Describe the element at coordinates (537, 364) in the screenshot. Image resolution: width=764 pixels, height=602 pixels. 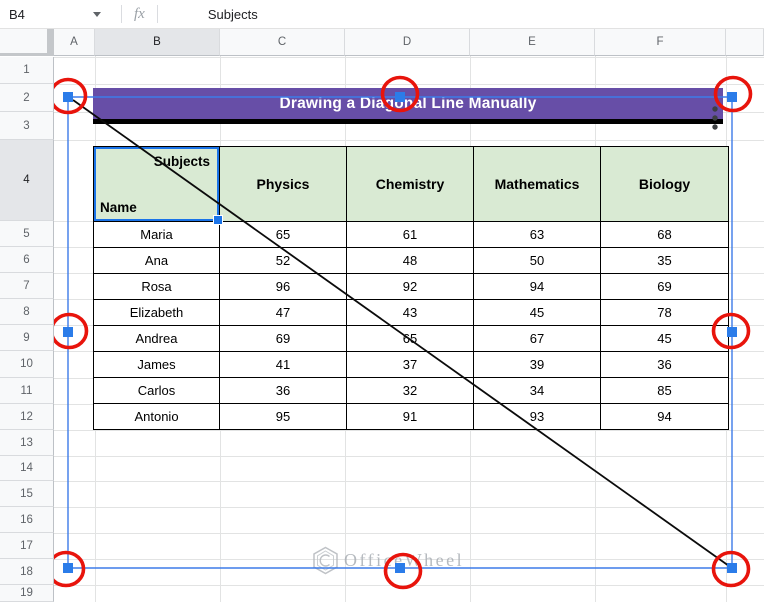
I see `table-cell: 39` at that location.